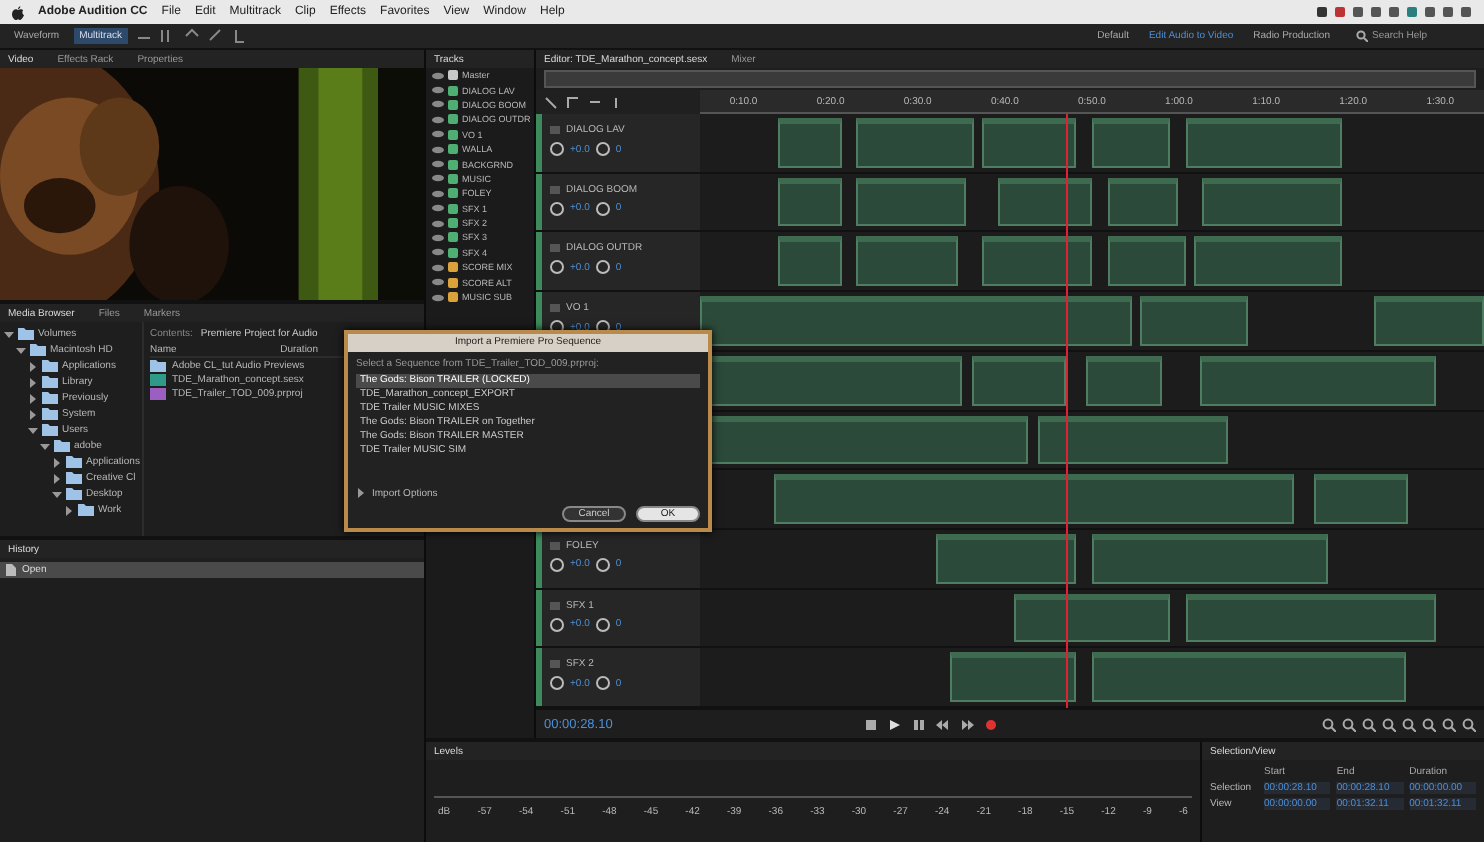 The height and width of the screenshot is (842, 1484). Describe the element at coordinates (1362, 36) in the screenshot. I see `search-icon` at that location.